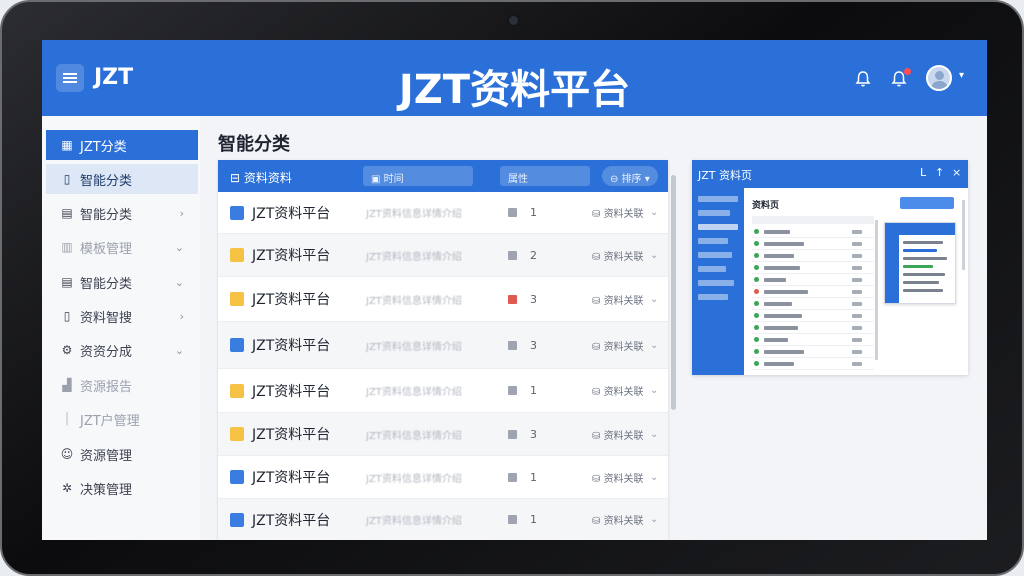  I want to click on sidebar-item-templates: ▥ 模板管理 ⌄, so click(122, 247).